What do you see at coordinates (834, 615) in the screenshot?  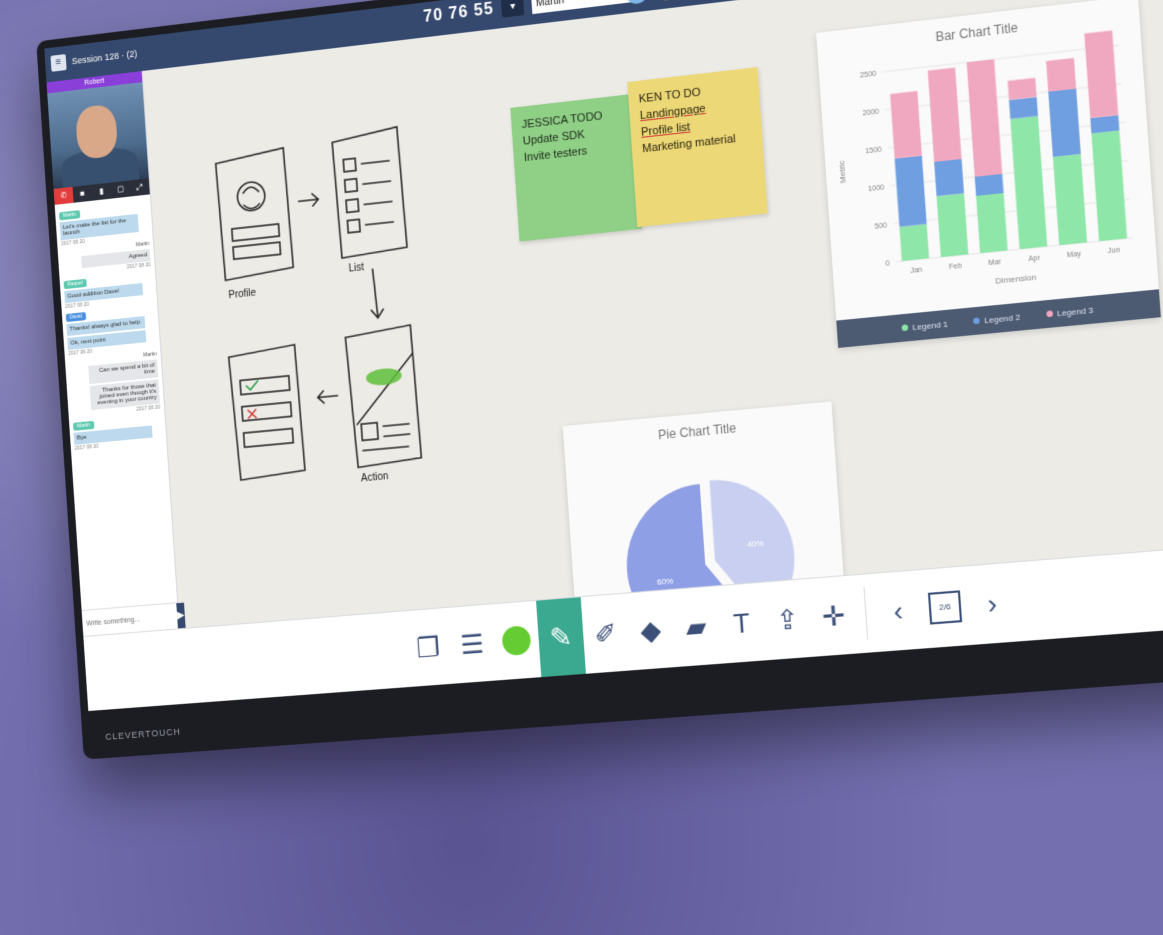 I see `move-icon: ✛` at bounding box center [834, 615].